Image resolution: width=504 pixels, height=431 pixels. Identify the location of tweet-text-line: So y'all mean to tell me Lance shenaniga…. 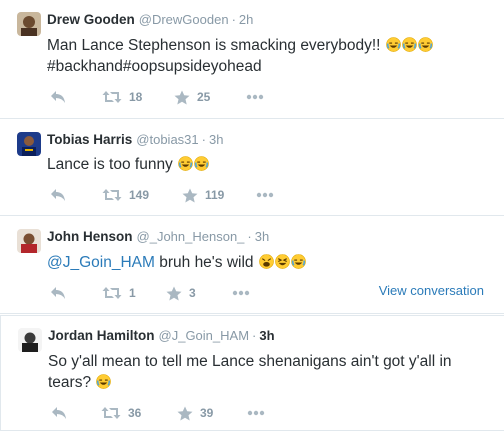
(250, 361).